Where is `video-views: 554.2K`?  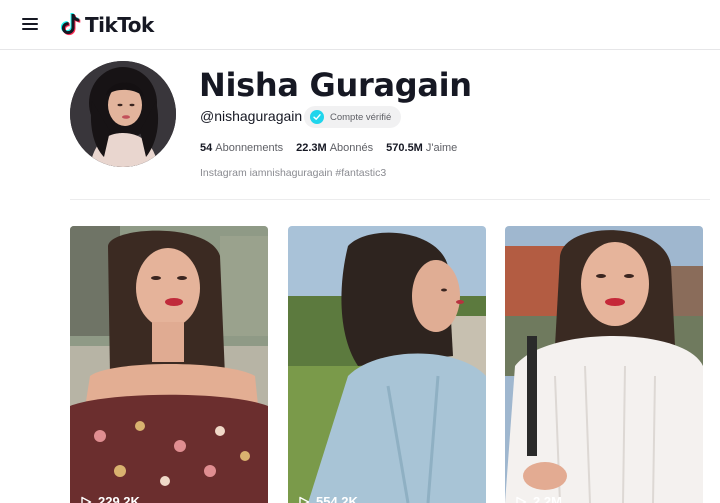
video-views: 554.2K is located at coordinates (328, 498).